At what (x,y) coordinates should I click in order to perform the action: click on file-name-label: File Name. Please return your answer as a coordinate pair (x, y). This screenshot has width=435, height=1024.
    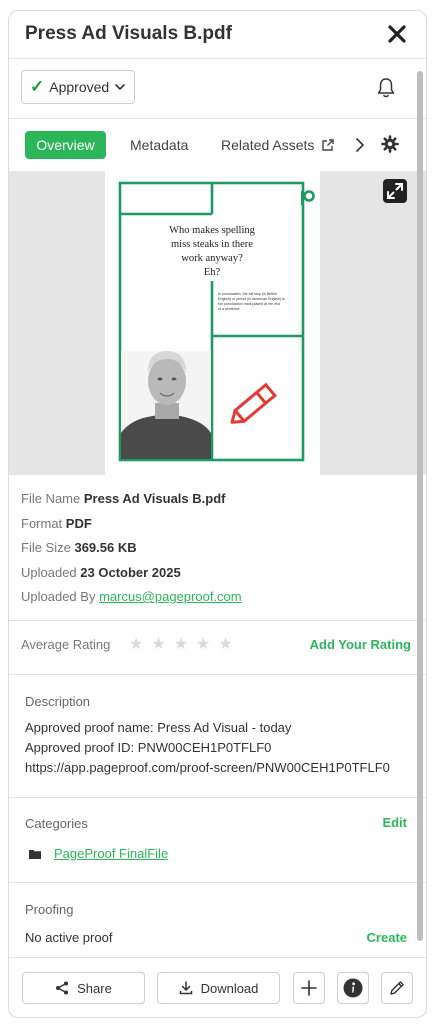
    Looking at the image, I should click on (52, 498).